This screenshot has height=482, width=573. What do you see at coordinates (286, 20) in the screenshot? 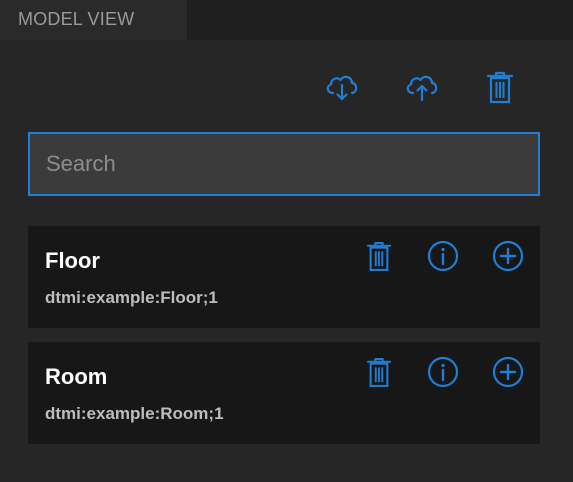
I see `tab-strip: MODEL VIEW` at bounding box center [286, 20].